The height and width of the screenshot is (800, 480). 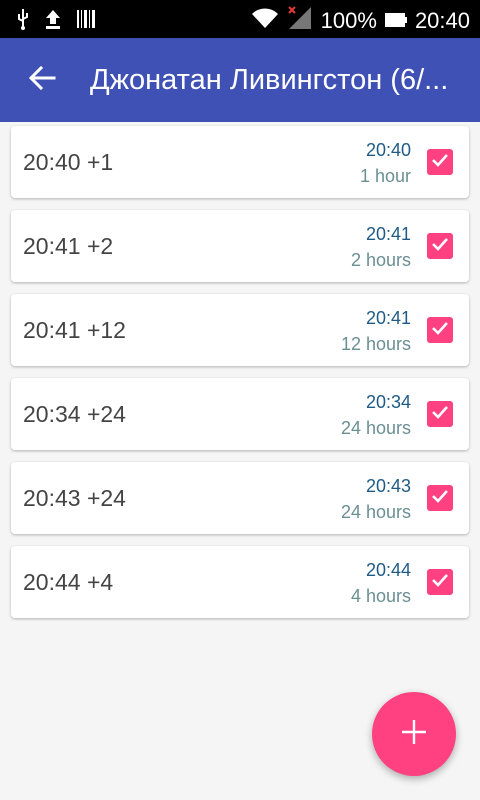 I want to click on list-item: 20:40 +1 20:40 1 hour, so click(x=240, y=162).